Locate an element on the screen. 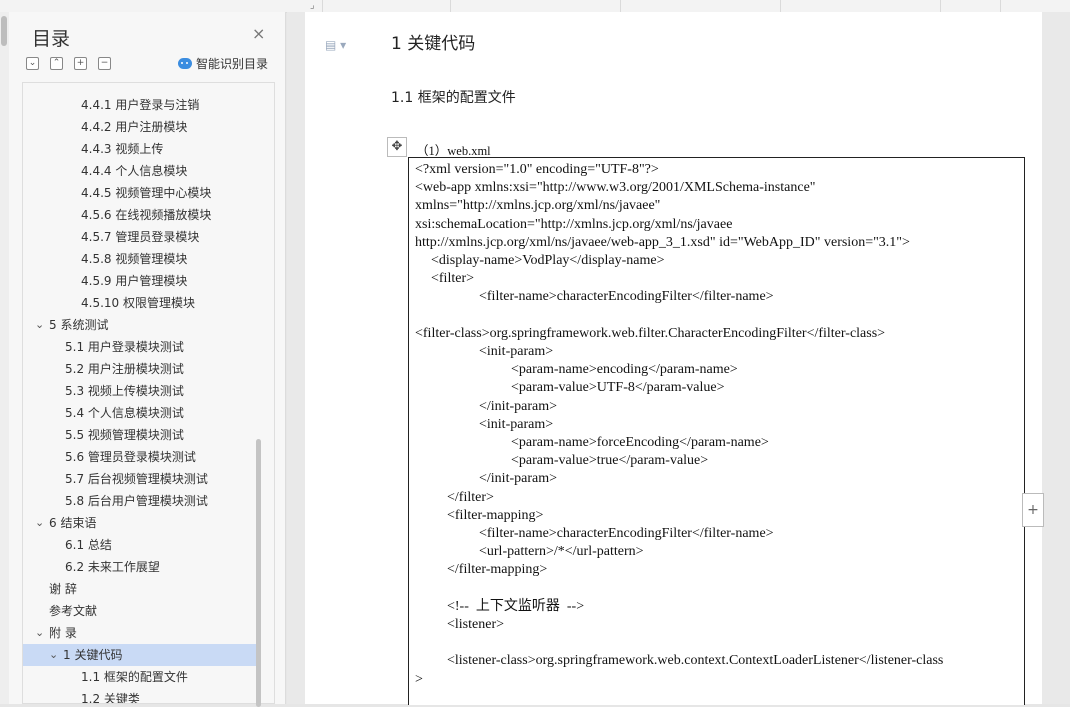  smart-toc-button: 智能识别目录 is located at coordinates (223, 63).